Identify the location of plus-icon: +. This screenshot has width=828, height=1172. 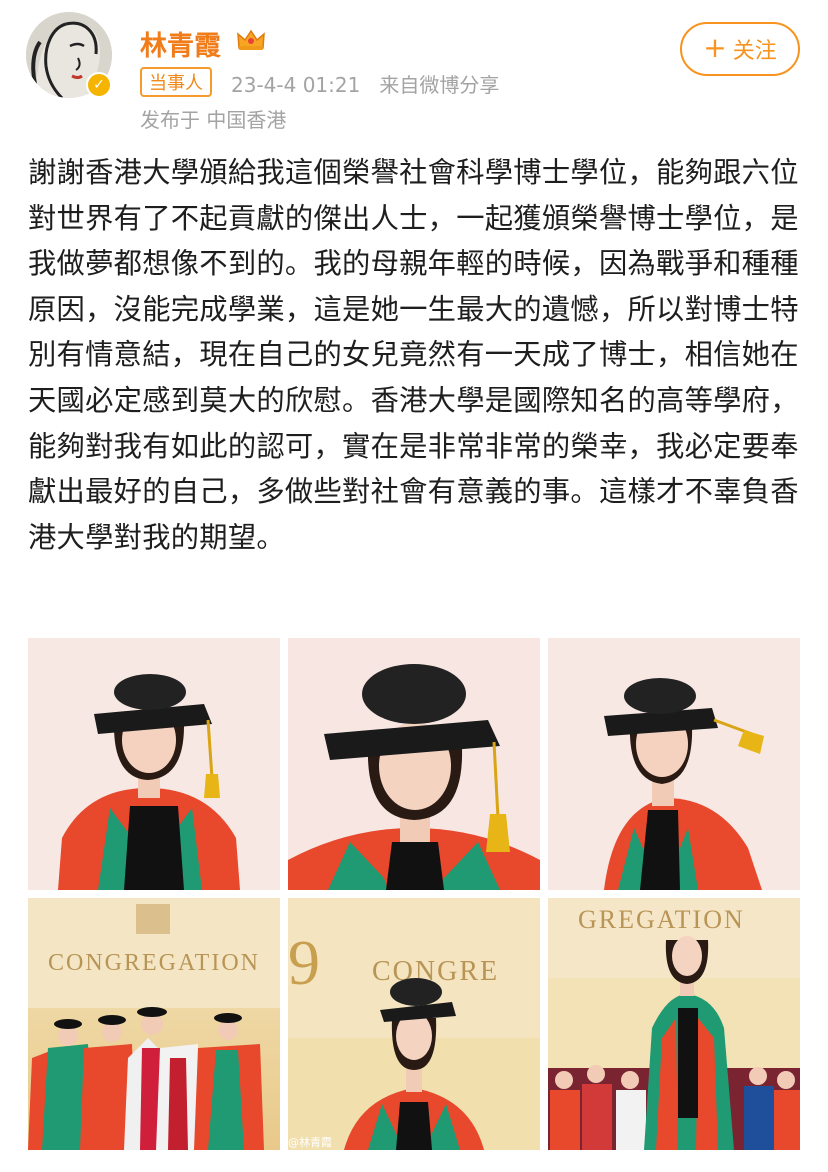
(715, 47).